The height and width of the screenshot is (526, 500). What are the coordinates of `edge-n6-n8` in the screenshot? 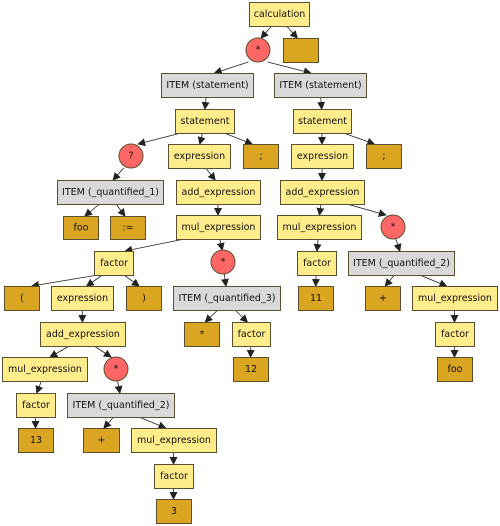 It's located at (201, 138).